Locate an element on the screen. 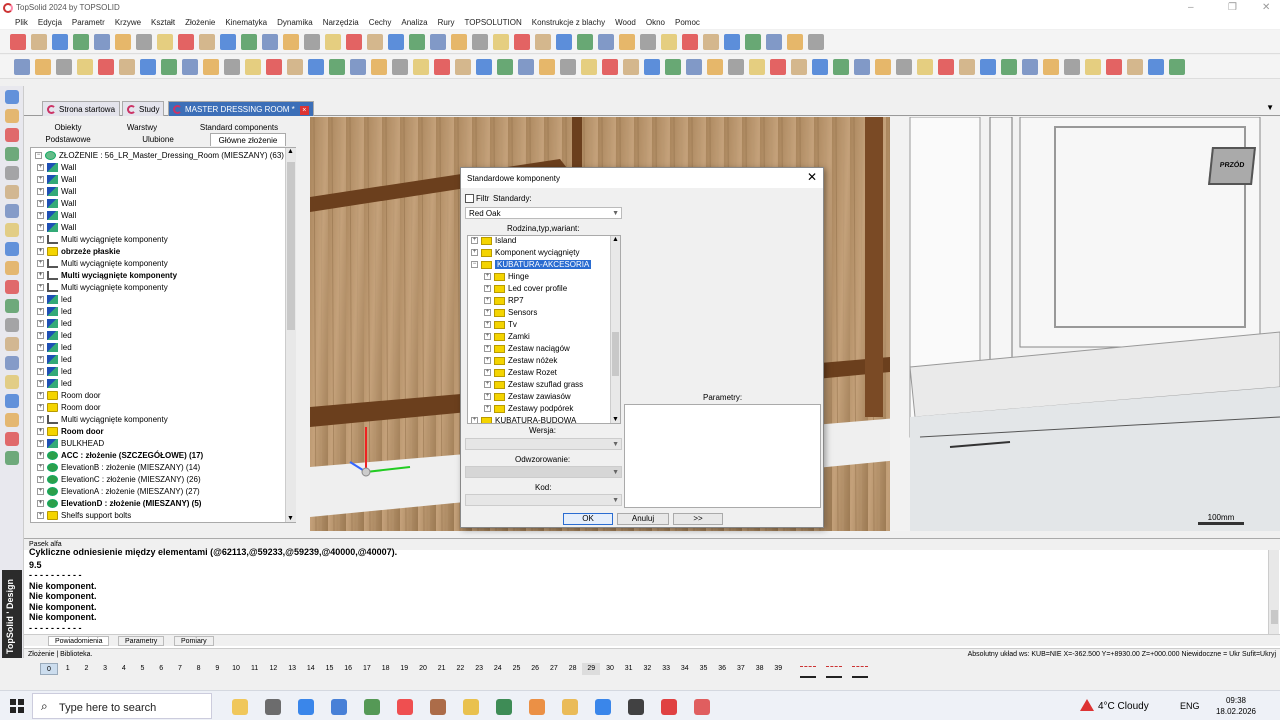 The height and width of the screenshot is (720, 1280). menu-item-4: Kształt is located at coordinates (163, 22).